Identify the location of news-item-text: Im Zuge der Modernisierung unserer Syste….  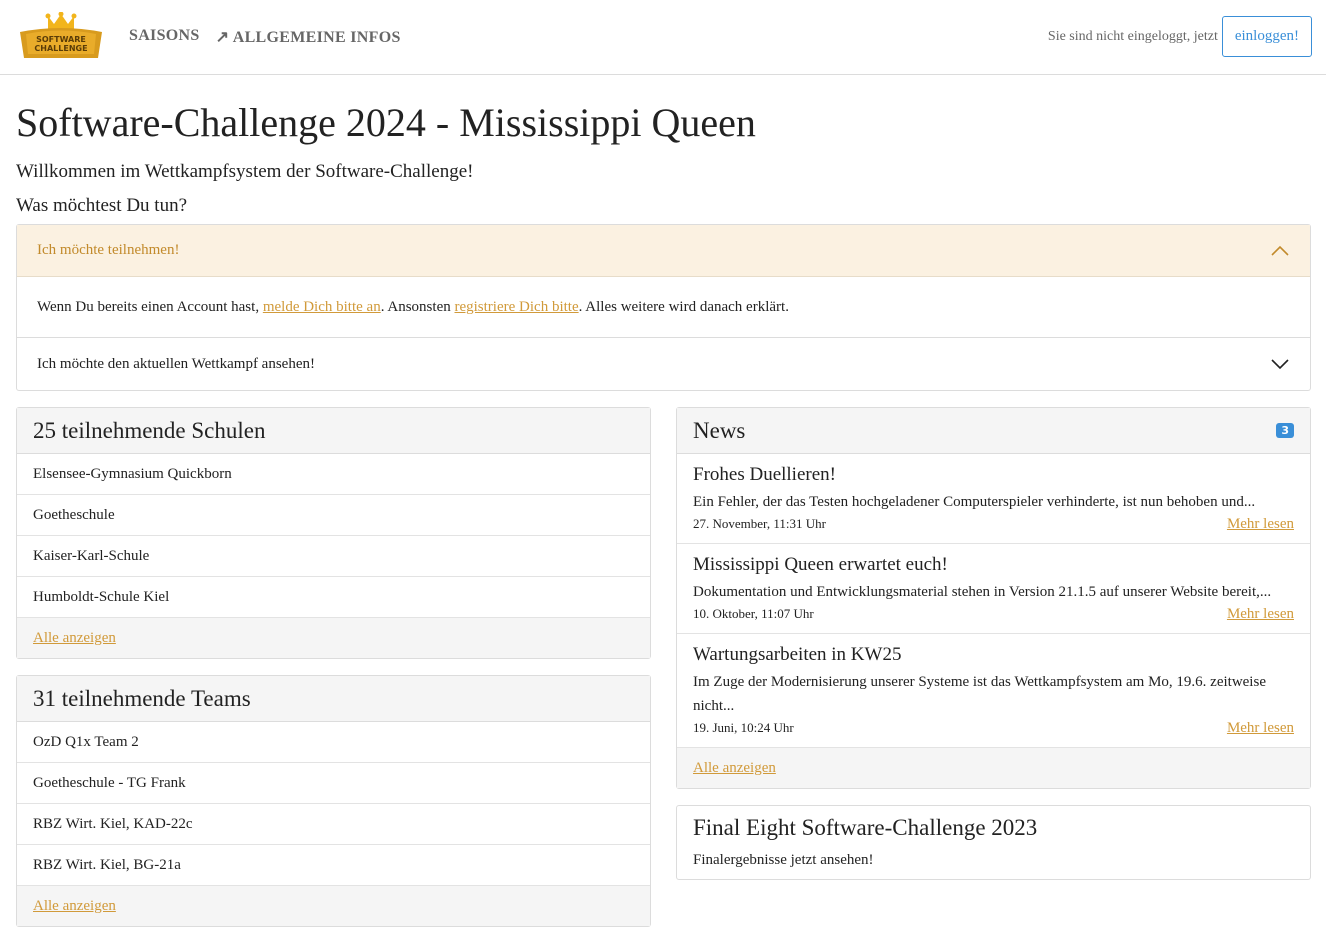
(979, 694).